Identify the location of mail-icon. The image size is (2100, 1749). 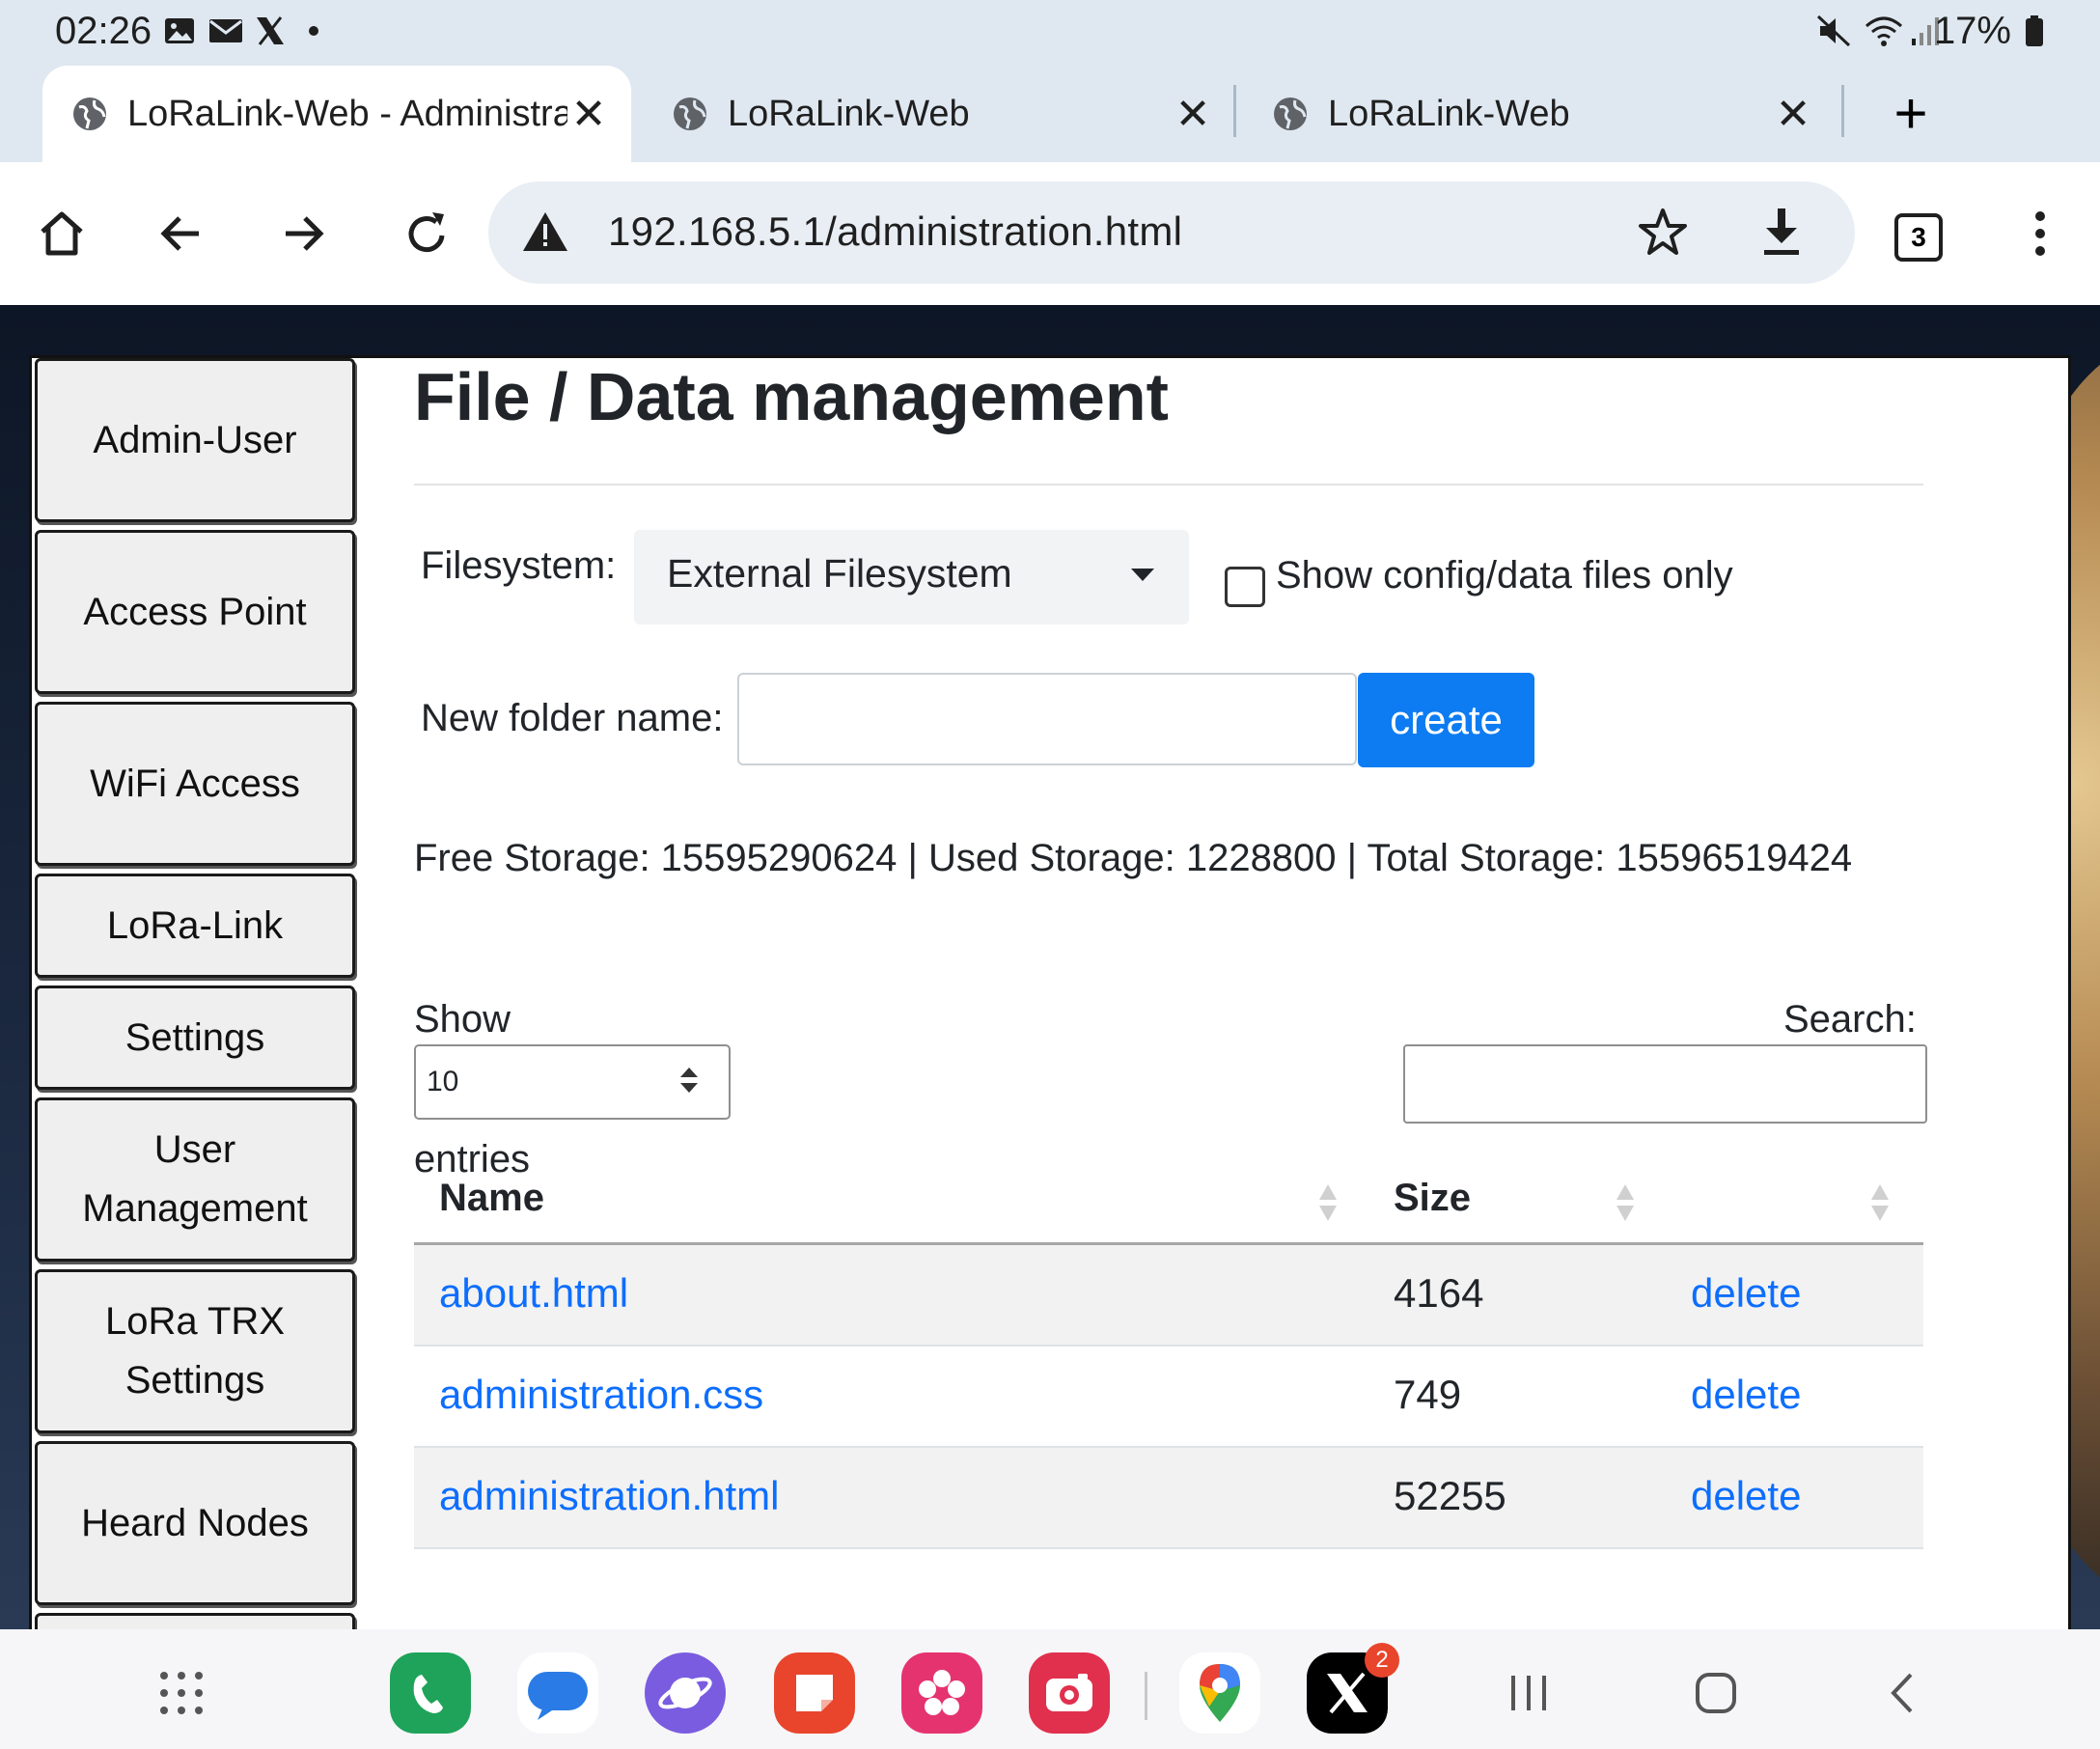
(226, 31).